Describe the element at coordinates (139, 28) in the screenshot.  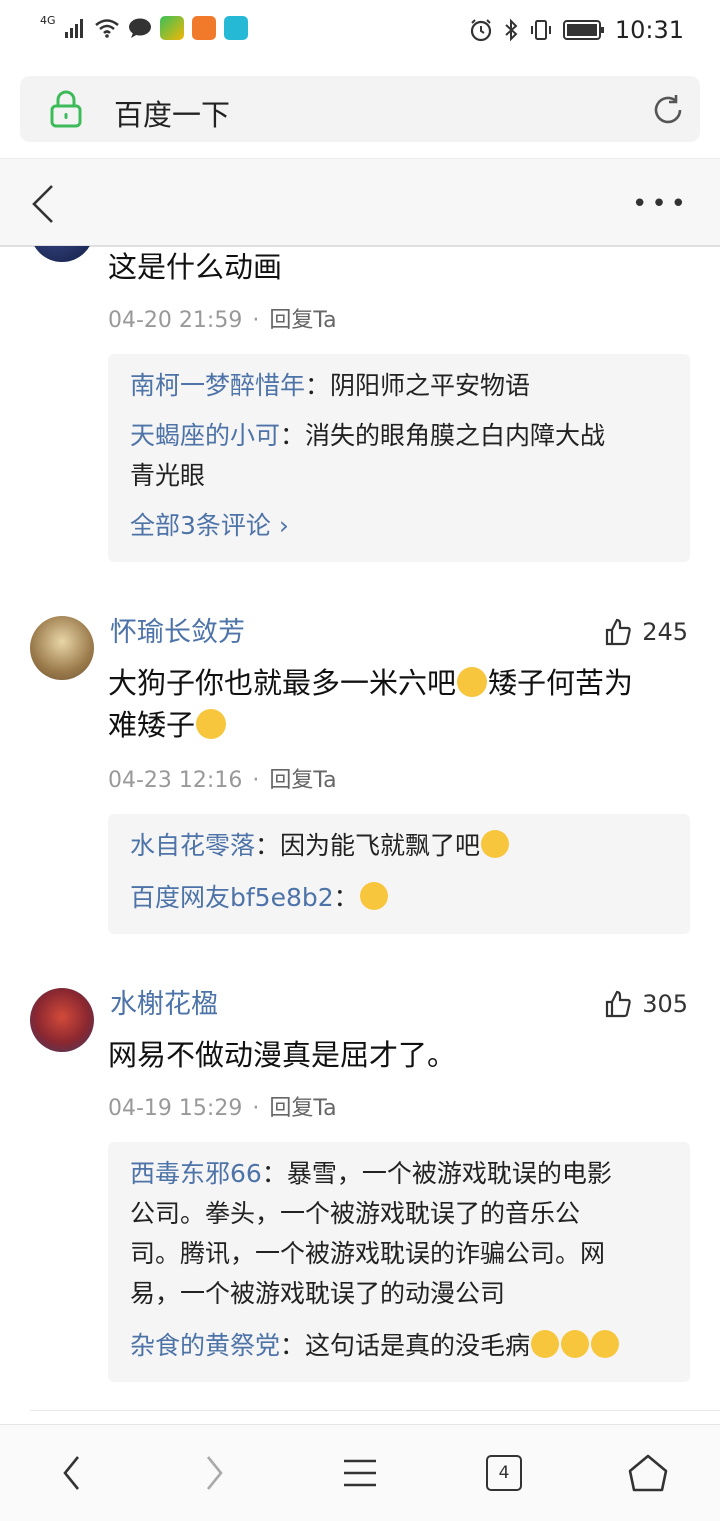
I see `message-icon` at that location.